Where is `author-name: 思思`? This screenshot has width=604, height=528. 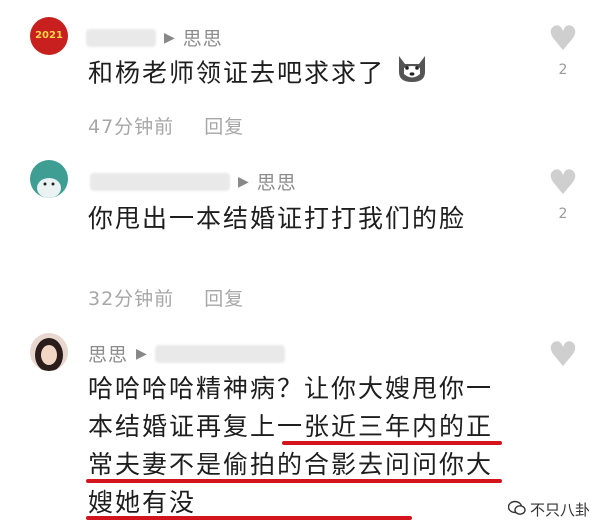 author-name: 思思 is located at coordinates (108, 353).